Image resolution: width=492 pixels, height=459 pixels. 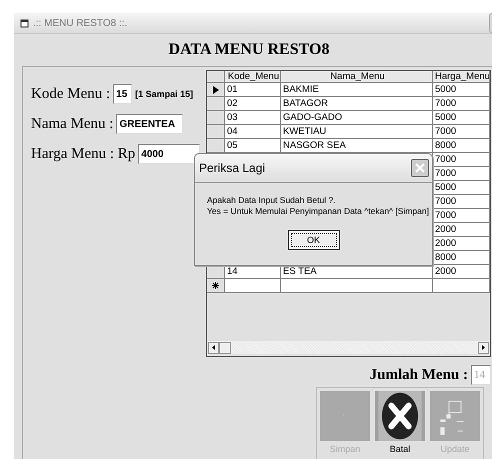 I want to click on column-header: Kode_Menu, so click(x=253, y=77).